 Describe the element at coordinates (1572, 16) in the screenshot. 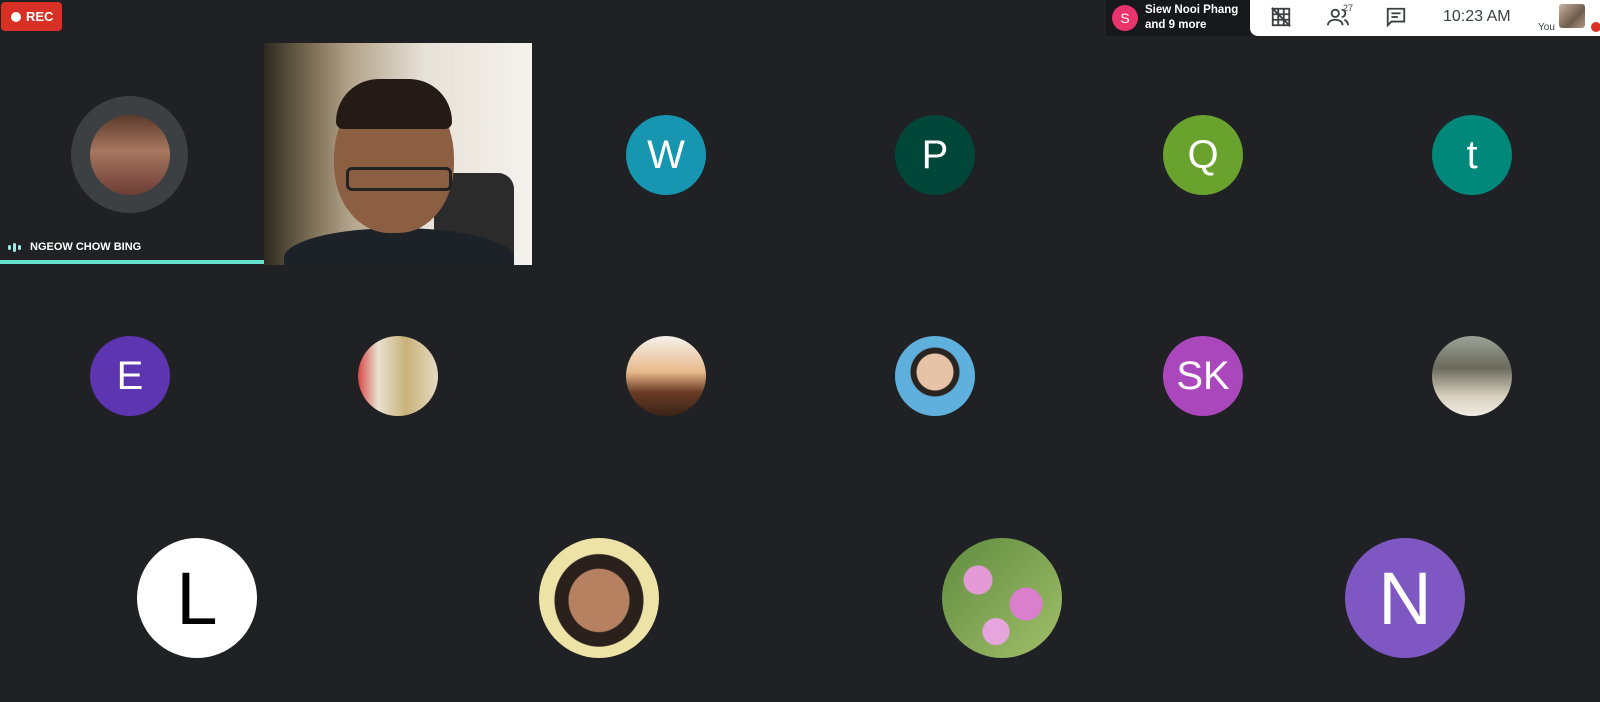

I see `self-avatar` at that location.